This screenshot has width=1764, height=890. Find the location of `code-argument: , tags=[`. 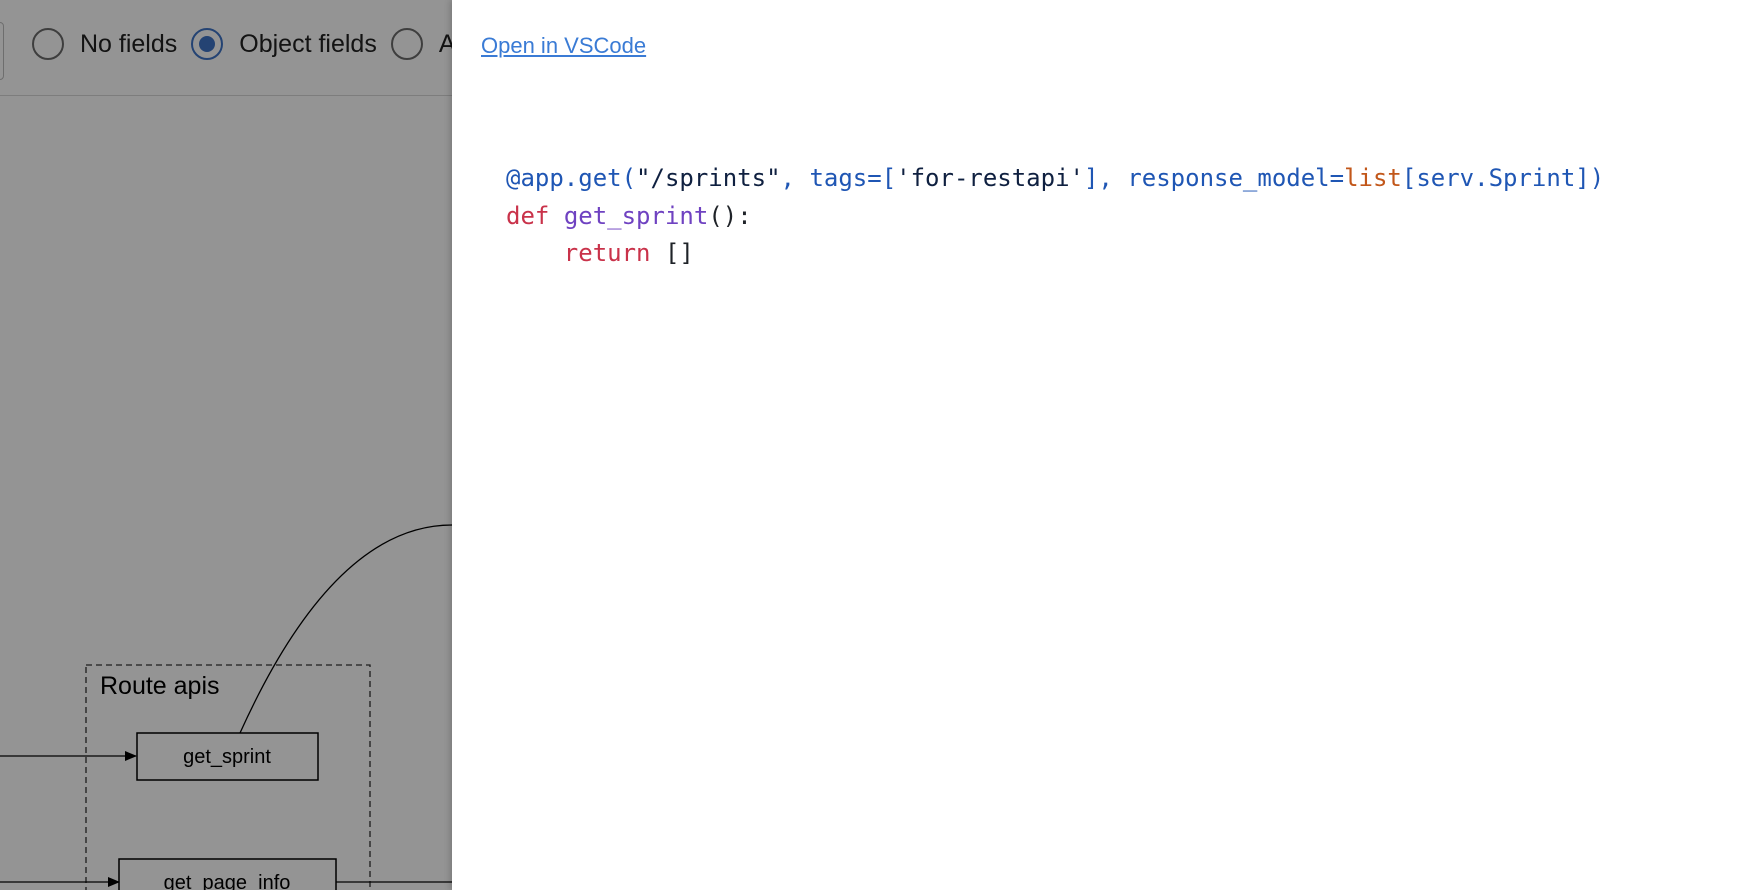

code-argument: , tags=[ is located at coordinates (838, 178).